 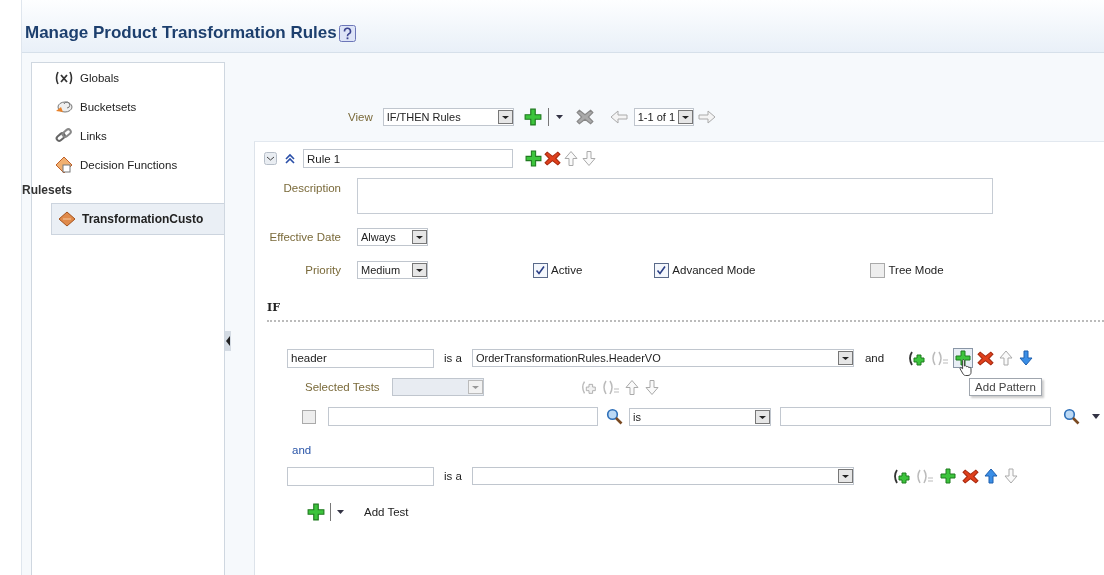 What do you see at coordinates (915, 416) in the screenshot?
I see `right-operand-field` at bounding box center [915, 416].